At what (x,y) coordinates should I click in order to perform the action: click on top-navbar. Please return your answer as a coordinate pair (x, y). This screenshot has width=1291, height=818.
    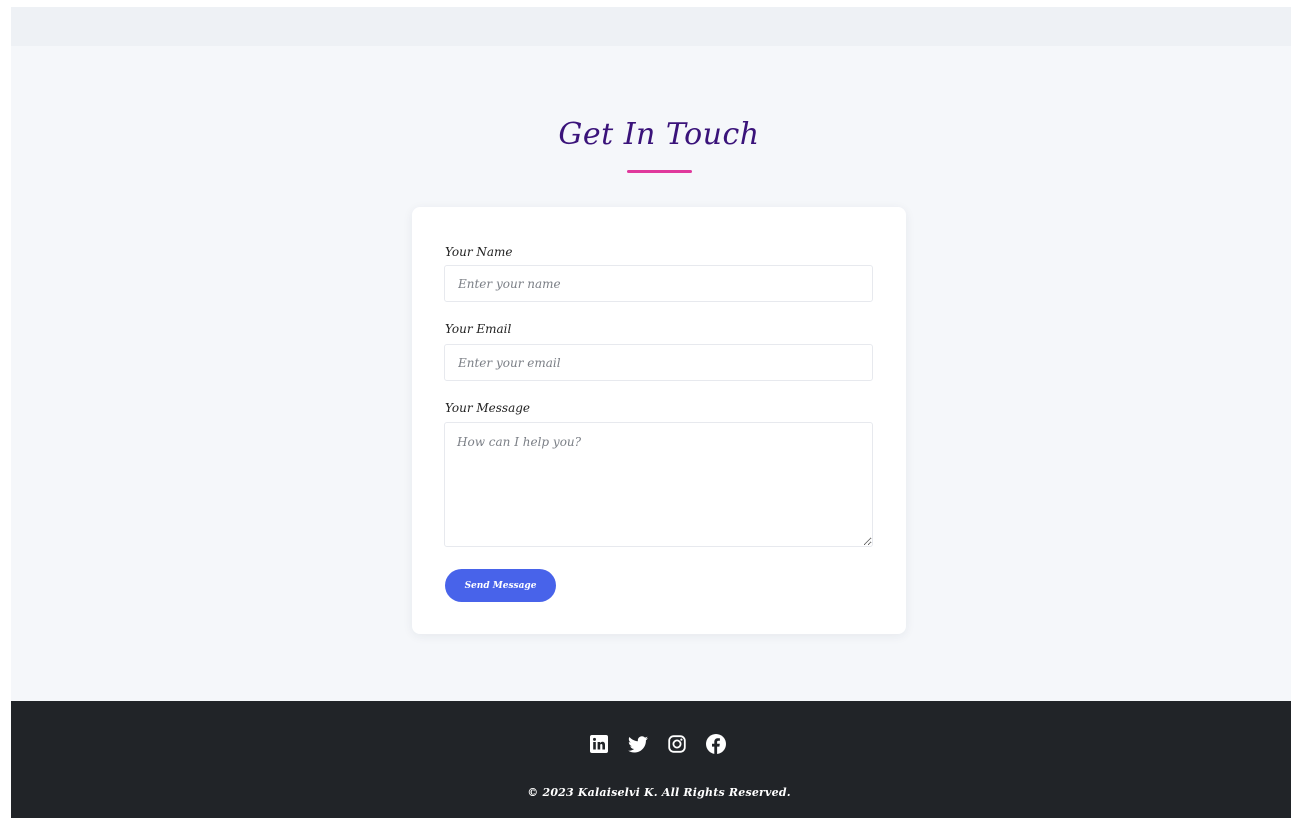
    Looking at the image, I should click on (651, 26).